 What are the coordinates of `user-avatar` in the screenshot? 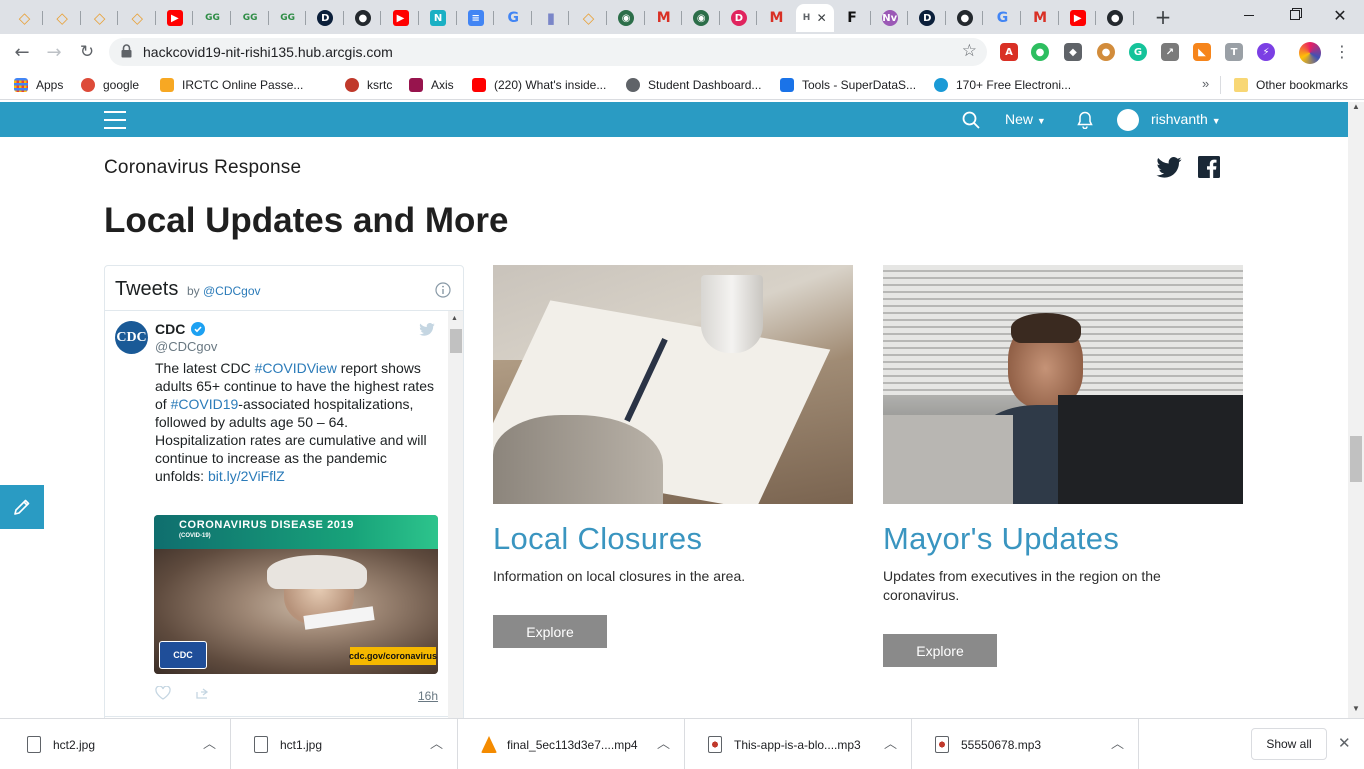 It's located at (1128, 120).